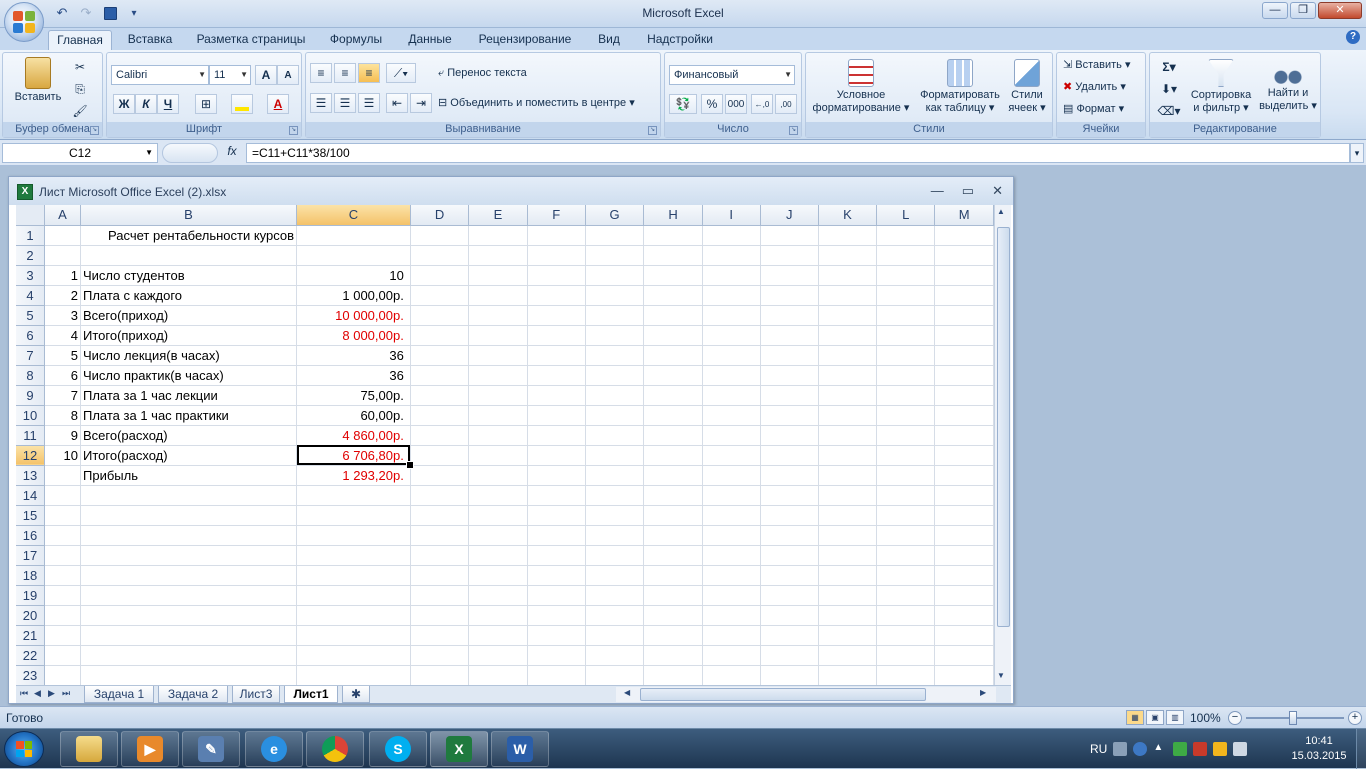 This screenshot has height=769, width=1366. I want to click on column-header-k: K, so click(848, 215).